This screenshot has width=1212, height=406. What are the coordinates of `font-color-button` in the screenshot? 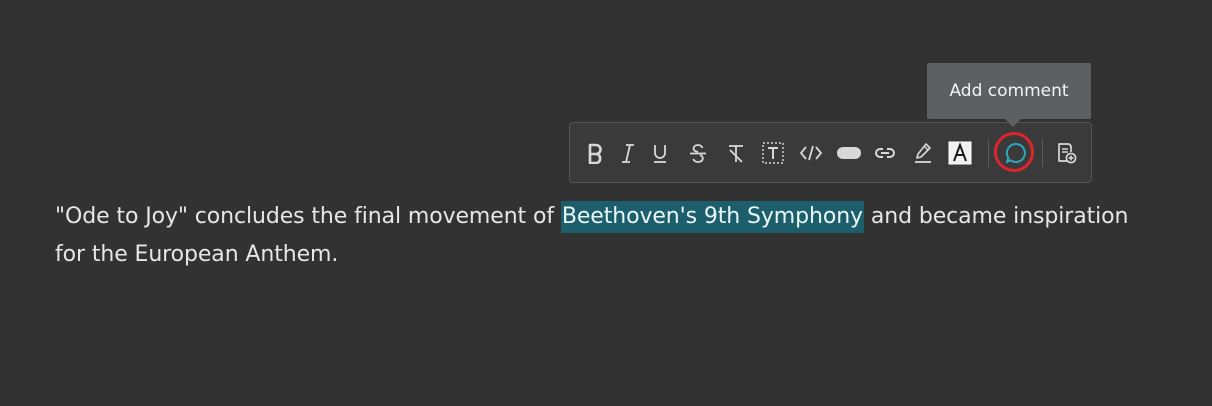 It's located at (960, 153).